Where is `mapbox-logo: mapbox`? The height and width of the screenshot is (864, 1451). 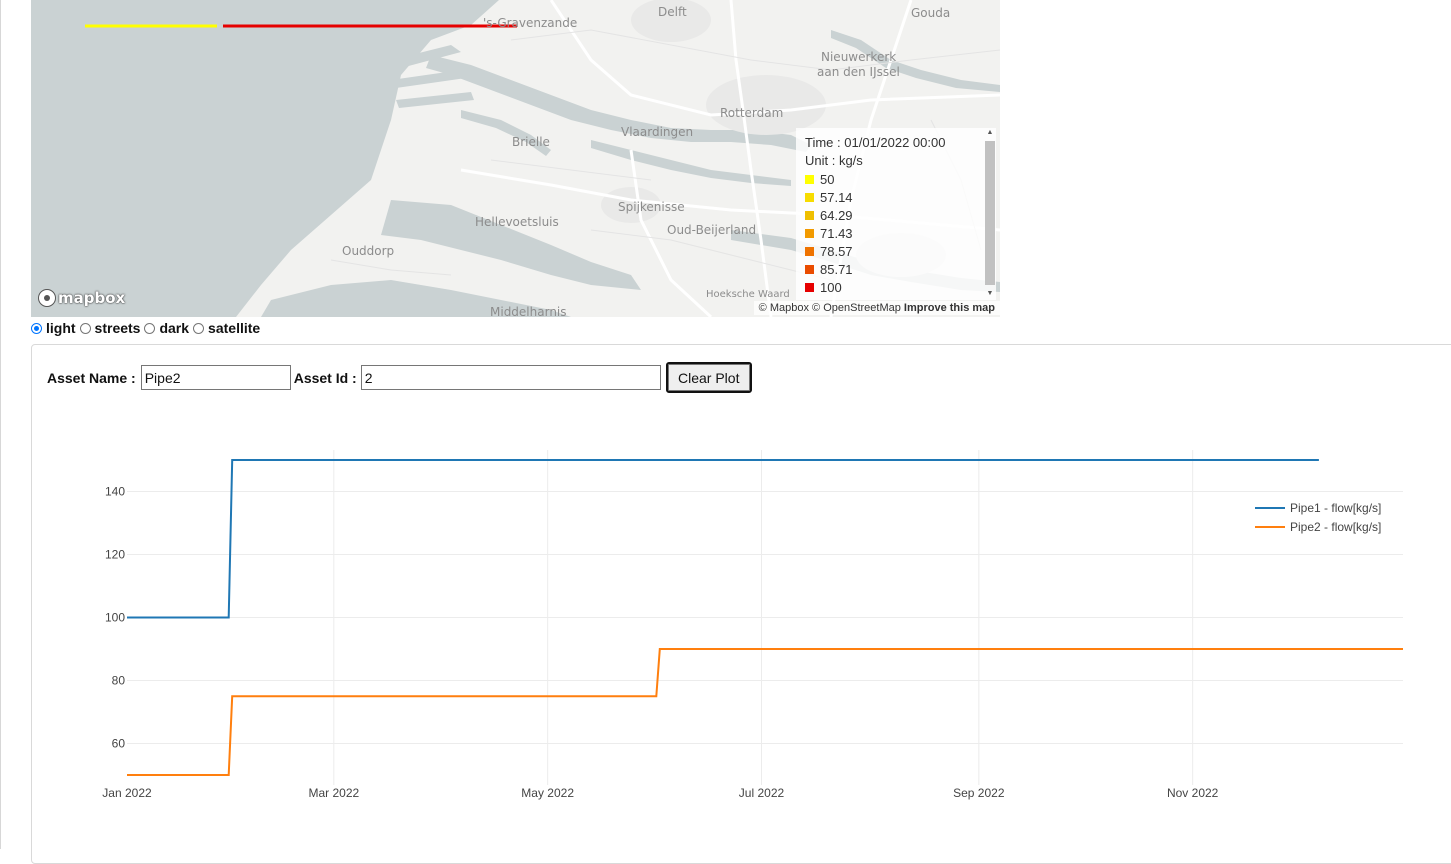
mapbox-logo: mapbox is located at coordinates (81, 298).